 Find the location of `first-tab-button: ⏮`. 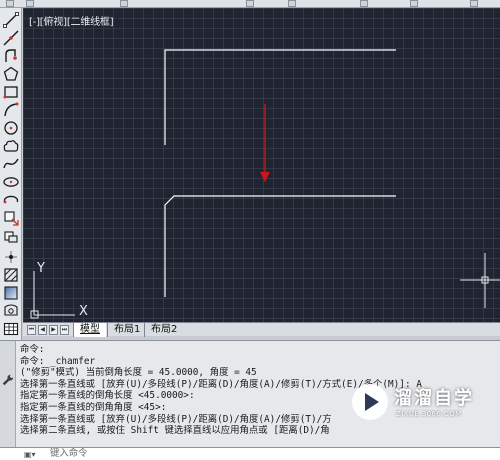

first-tab-button: ⏮ is located at coordinates (31, 330).